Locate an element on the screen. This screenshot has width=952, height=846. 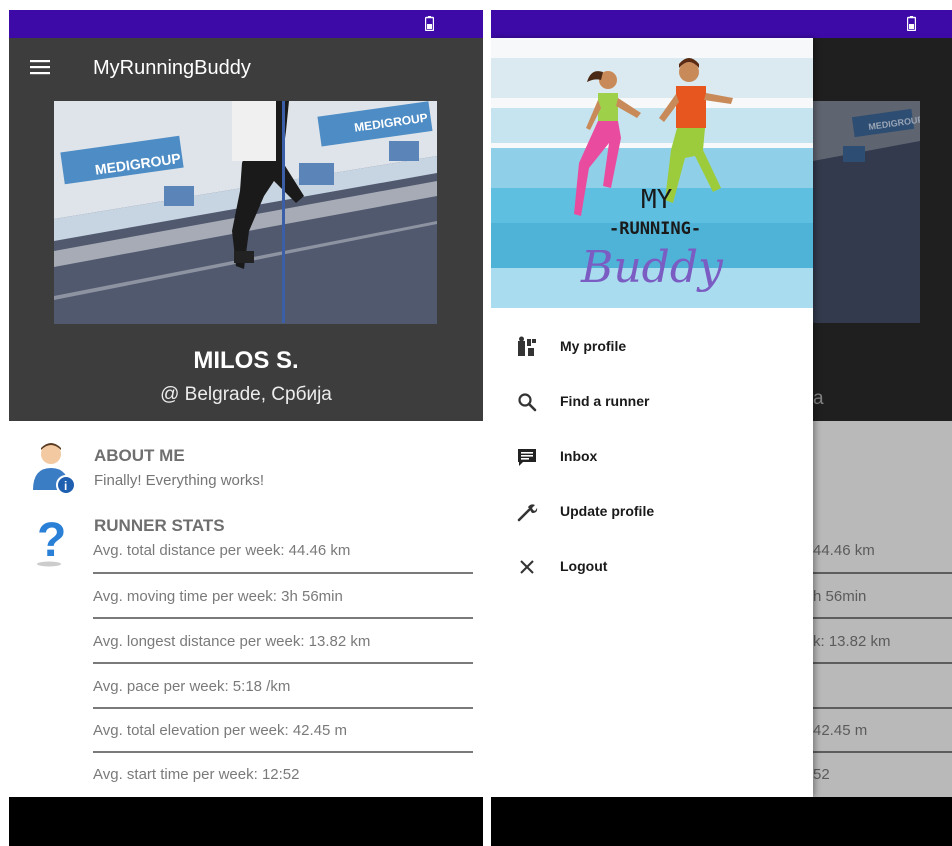
drawer-item-label: Find a runner is located at coordinates (605, 401).